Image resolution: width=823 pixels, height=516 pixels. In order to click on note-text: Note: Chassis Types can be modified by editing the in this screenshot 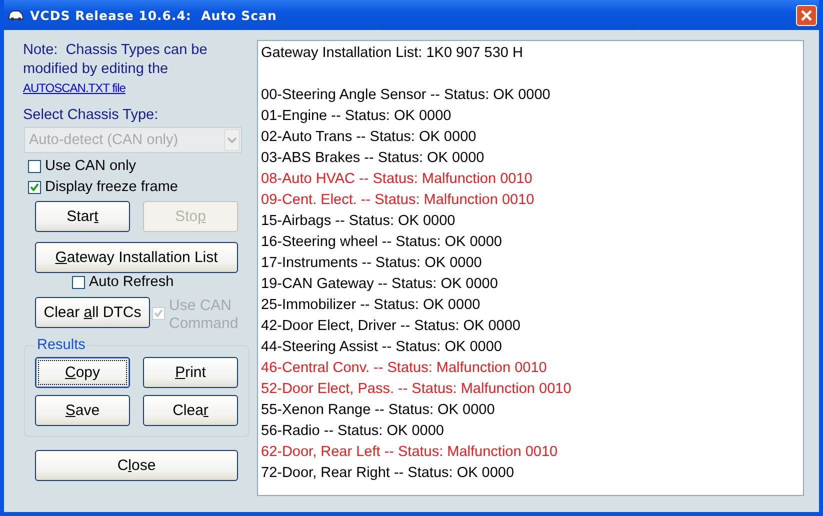, I will do `click(115, 59)`.